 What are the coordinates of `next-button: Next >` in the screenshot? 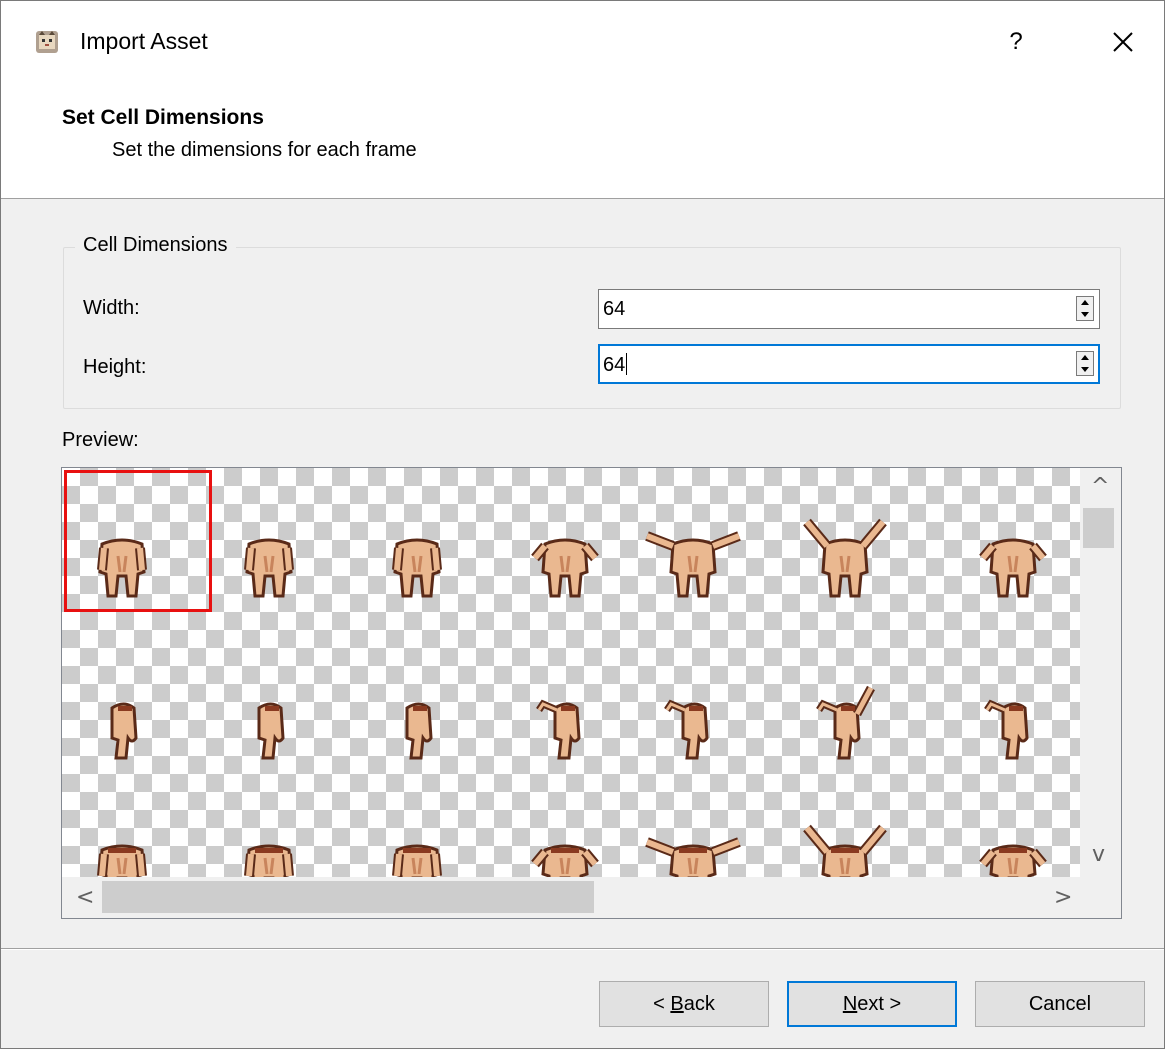 It's located at (872, 1004).